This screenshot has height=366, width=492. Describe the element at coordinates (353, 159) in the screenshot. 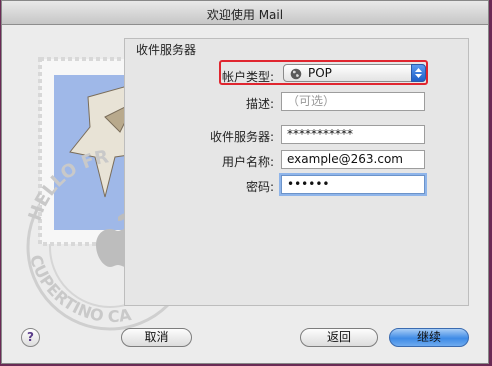

I see `username-field: example@263.com` at that location.